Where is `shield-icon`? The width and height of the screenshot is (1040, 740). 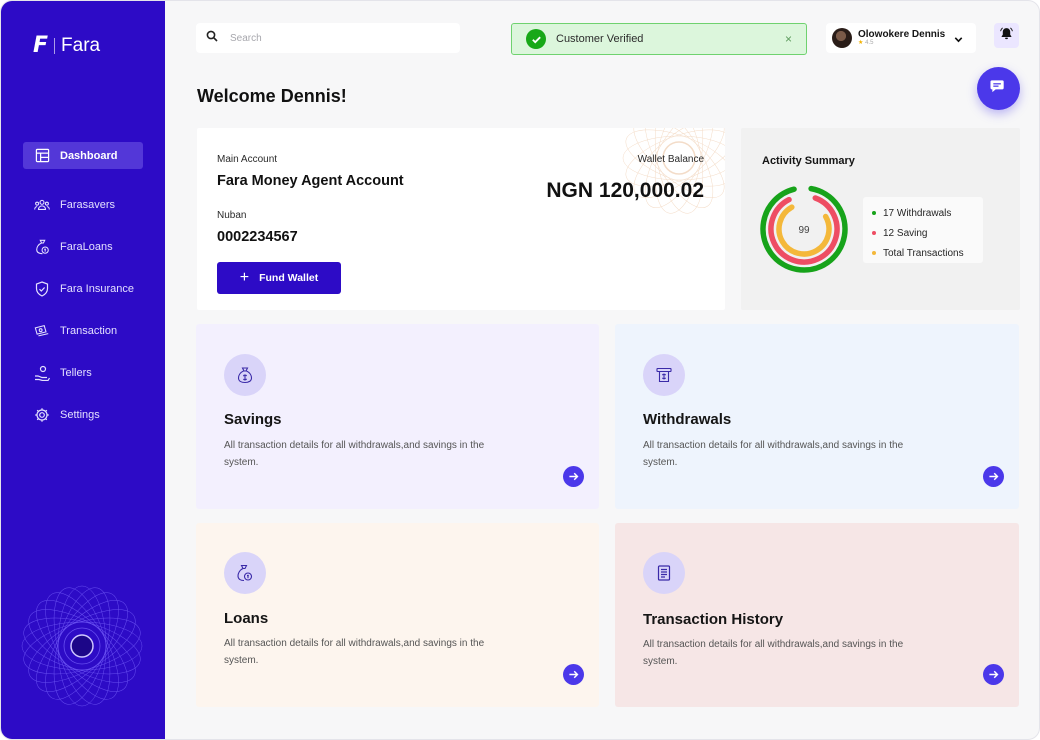
shield-icon is located at coordinates (42, 289).